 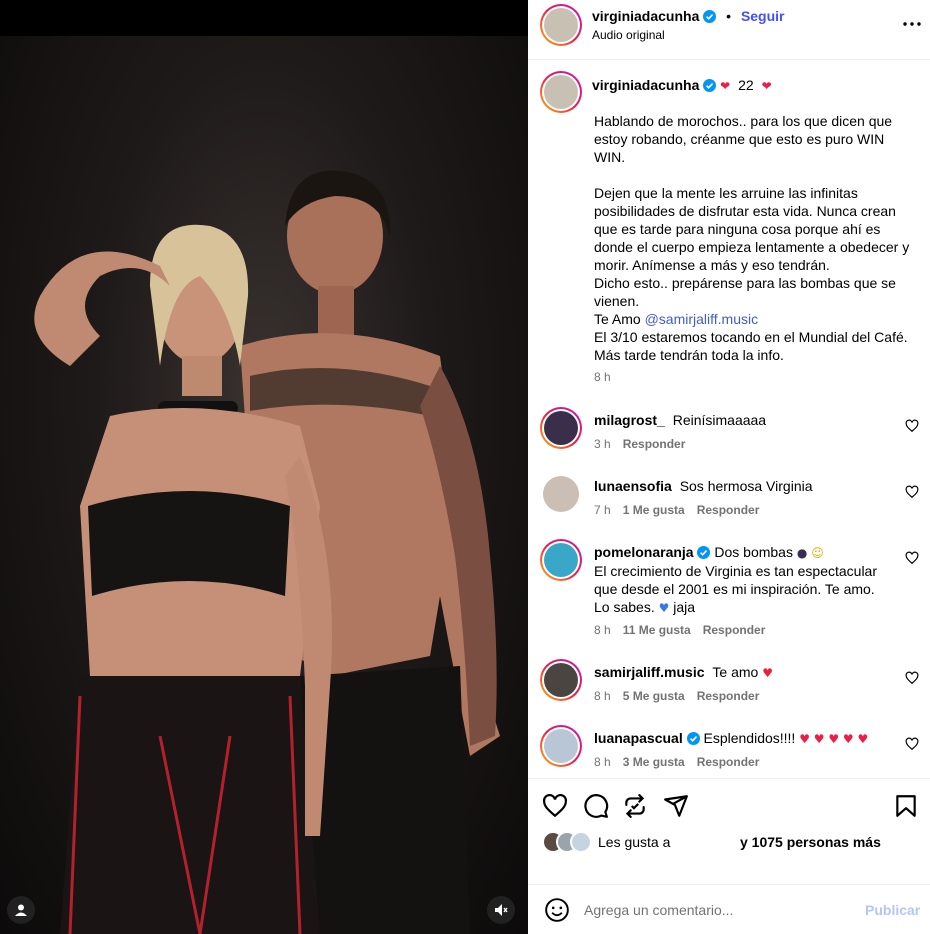 I want to click on comment-time: 3 h, so click(x=602, y=444).